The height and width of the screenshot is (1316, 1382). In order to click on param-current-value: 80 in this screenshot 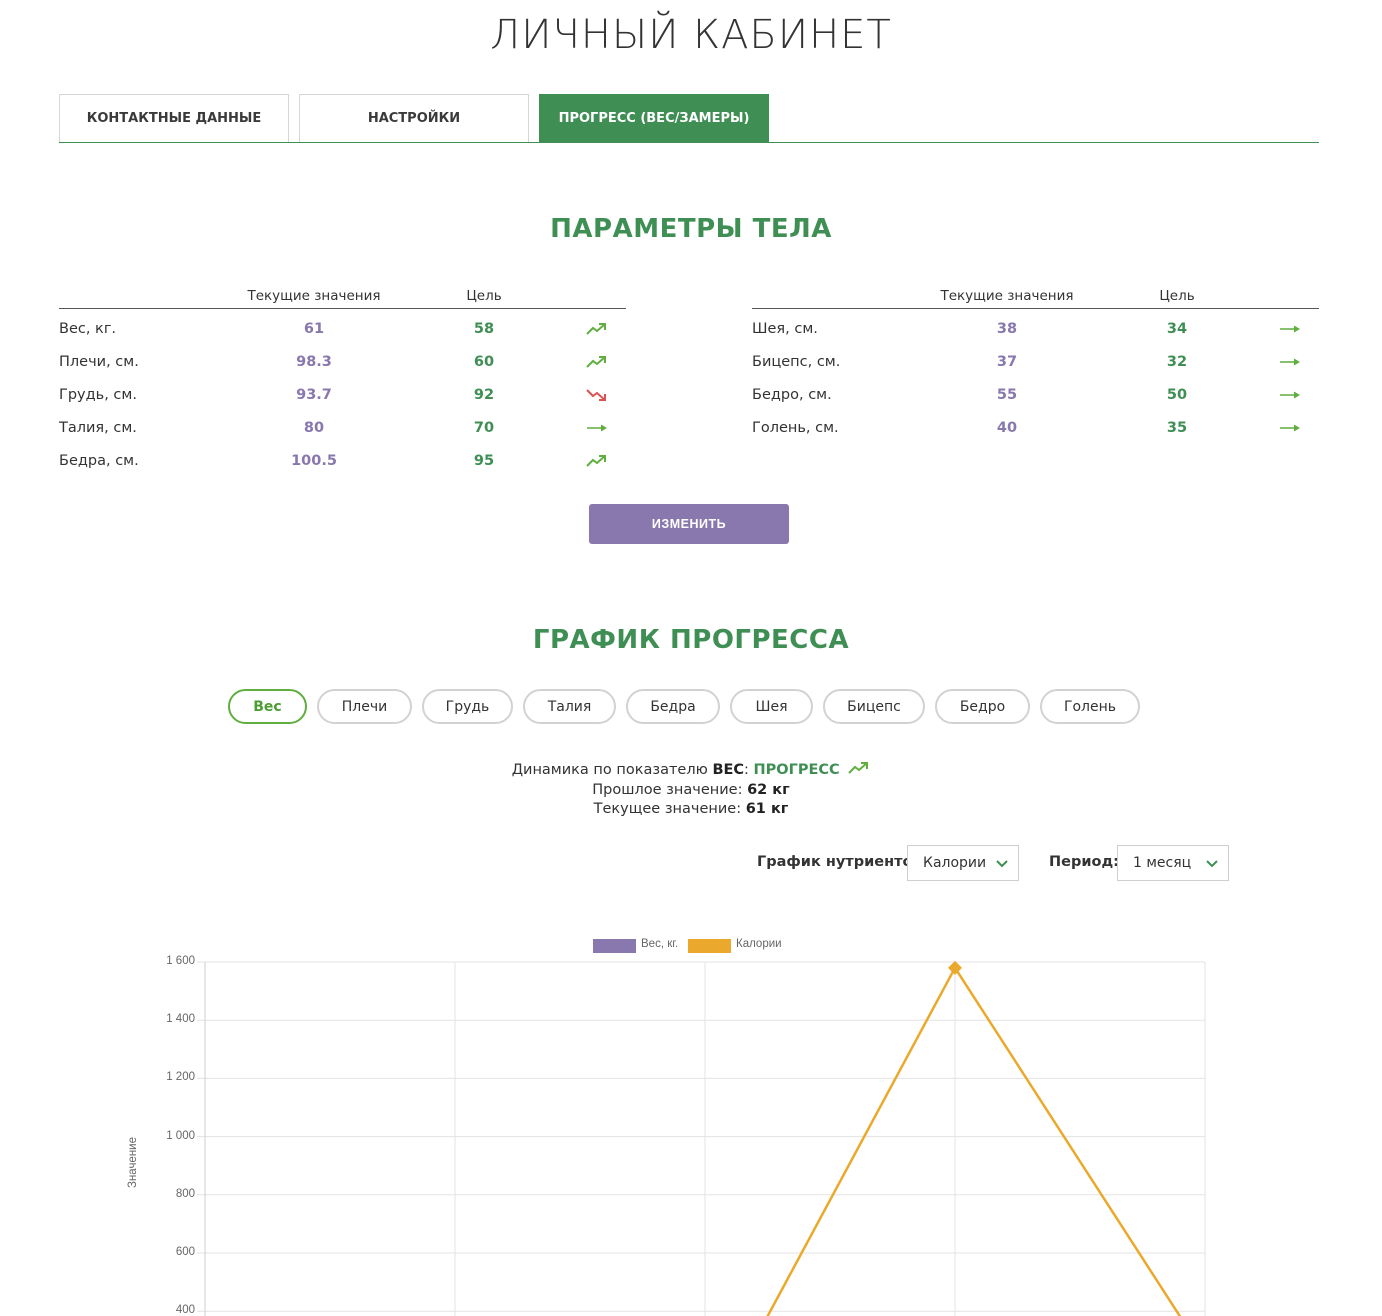, I will do `click(314, 428)`.